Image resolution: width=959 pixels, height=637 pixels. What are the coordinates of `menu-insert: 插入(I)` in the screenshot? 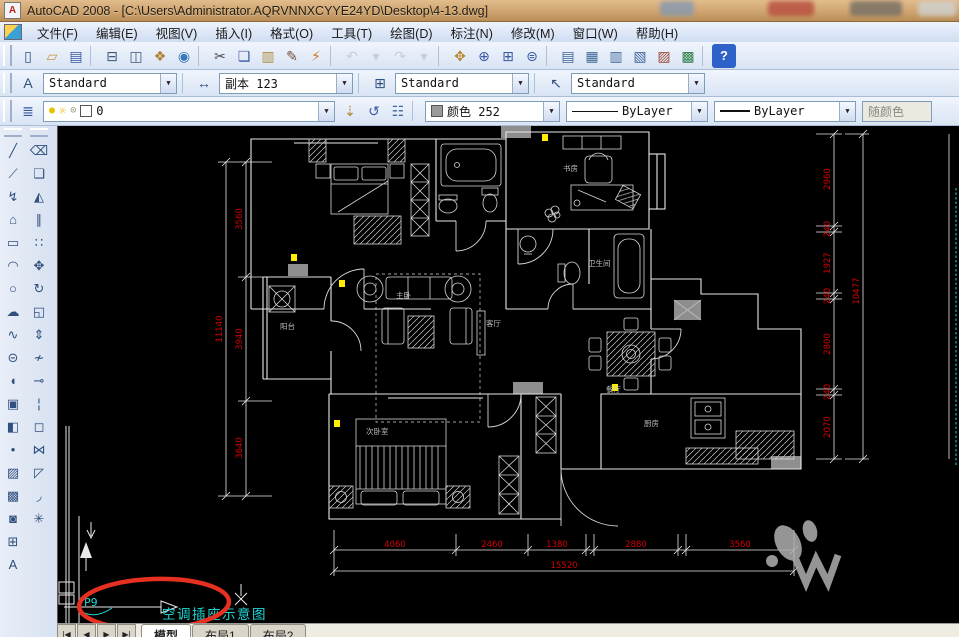 It's located at (233, 32).